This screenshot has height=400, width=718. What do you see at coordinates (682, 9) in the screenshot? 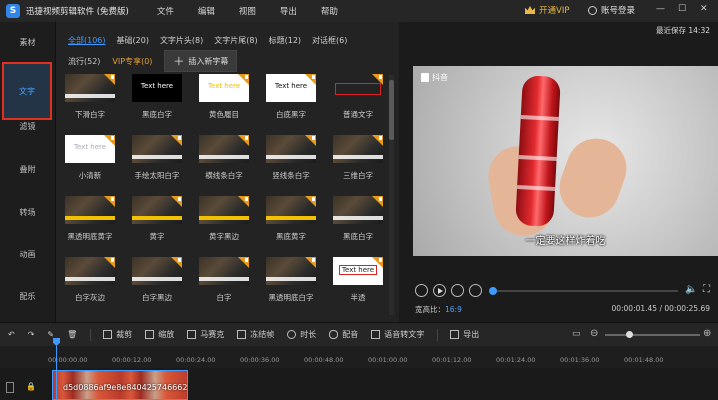
I see `maximize-icon: ☐` at bounding box center [682, 9].